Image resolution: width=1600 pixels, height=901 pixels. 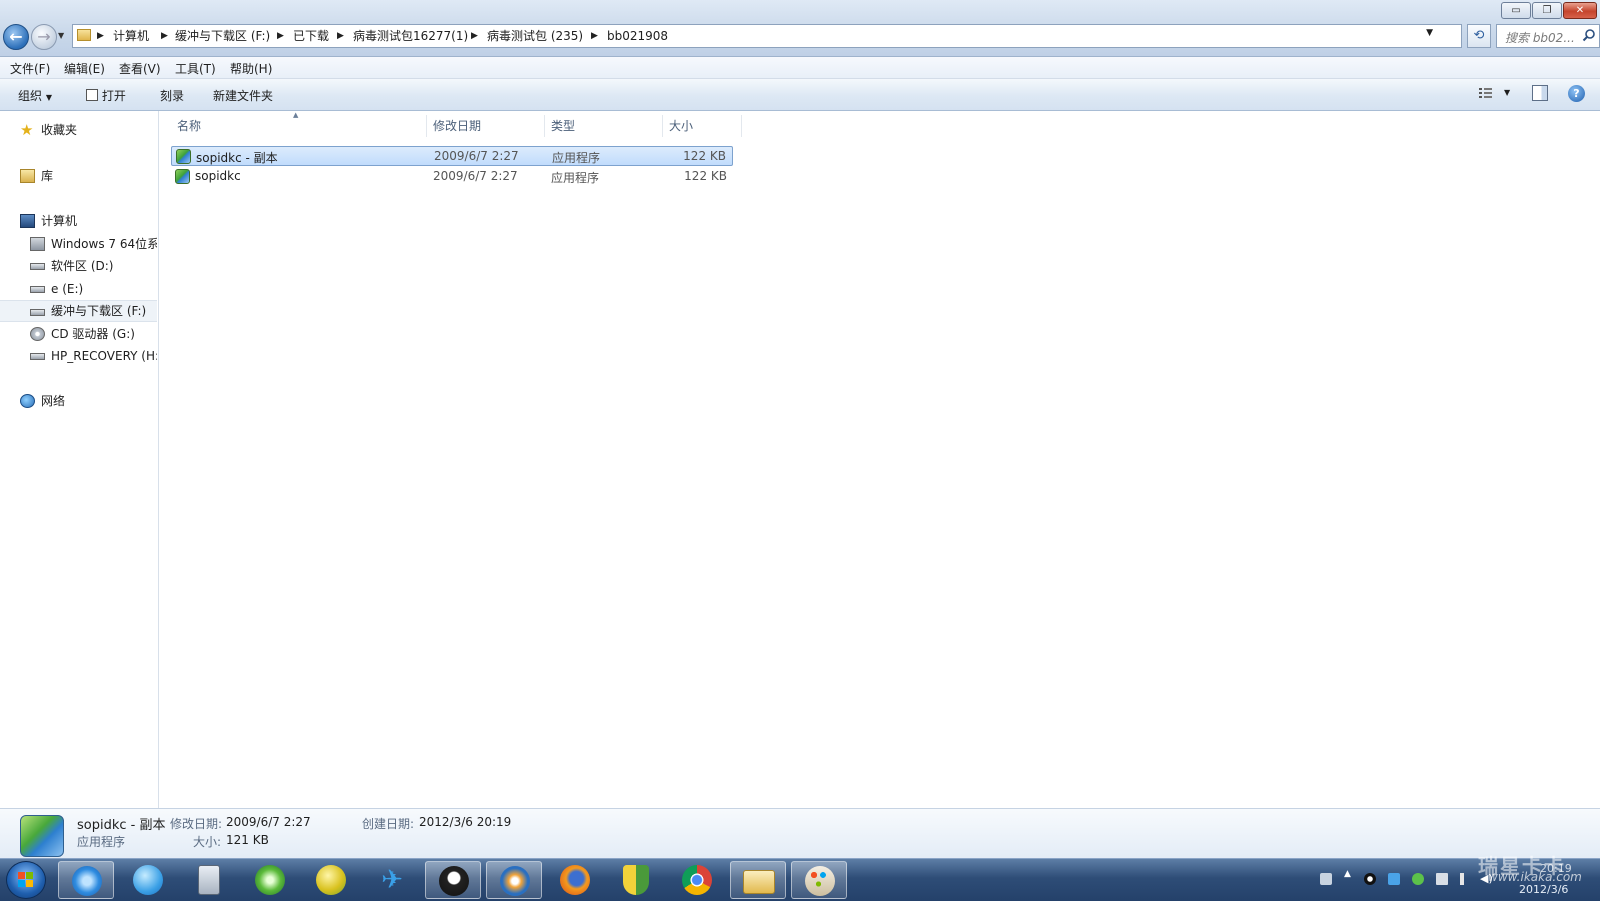 I want to click on menu-edit: 编辑(E), so click(x=84, y=68).